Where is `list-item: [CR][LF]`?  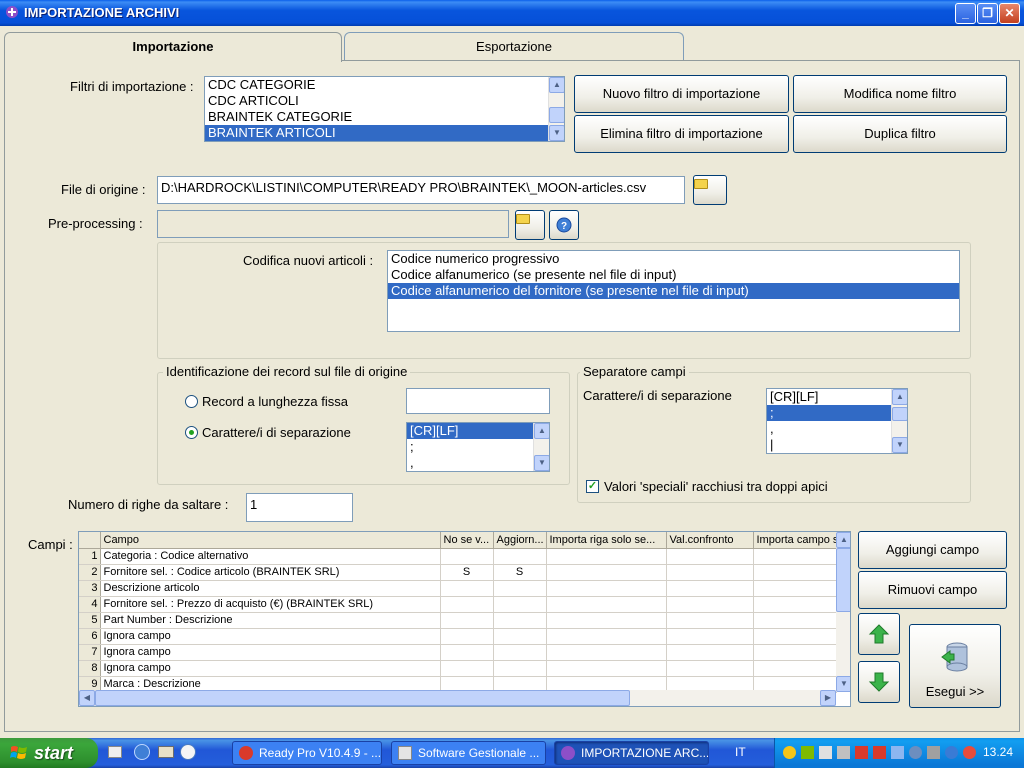 list-item: [CR][LF] is located at coordinates (470, 431).